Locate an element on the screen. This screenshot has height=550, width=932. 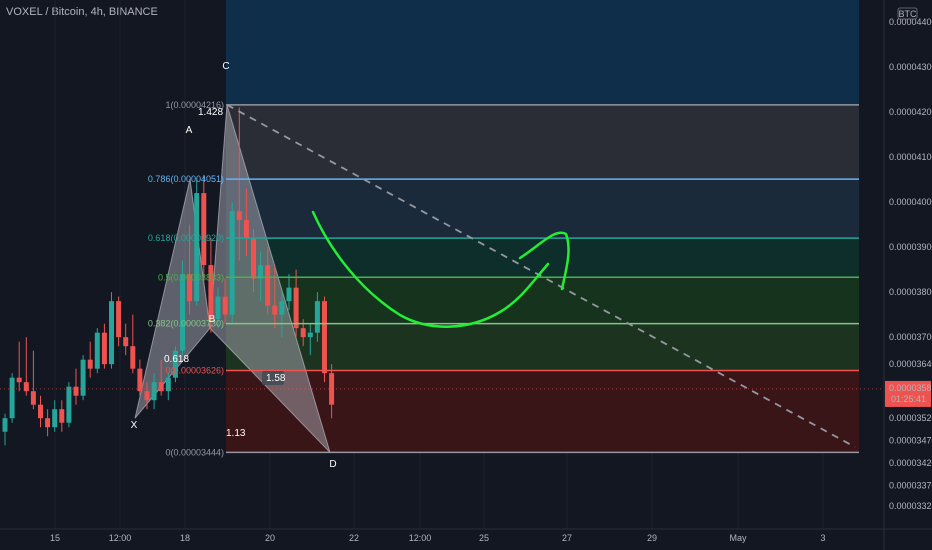
price-tick-label: 0.00003325 is located at coordinates (910, 506).